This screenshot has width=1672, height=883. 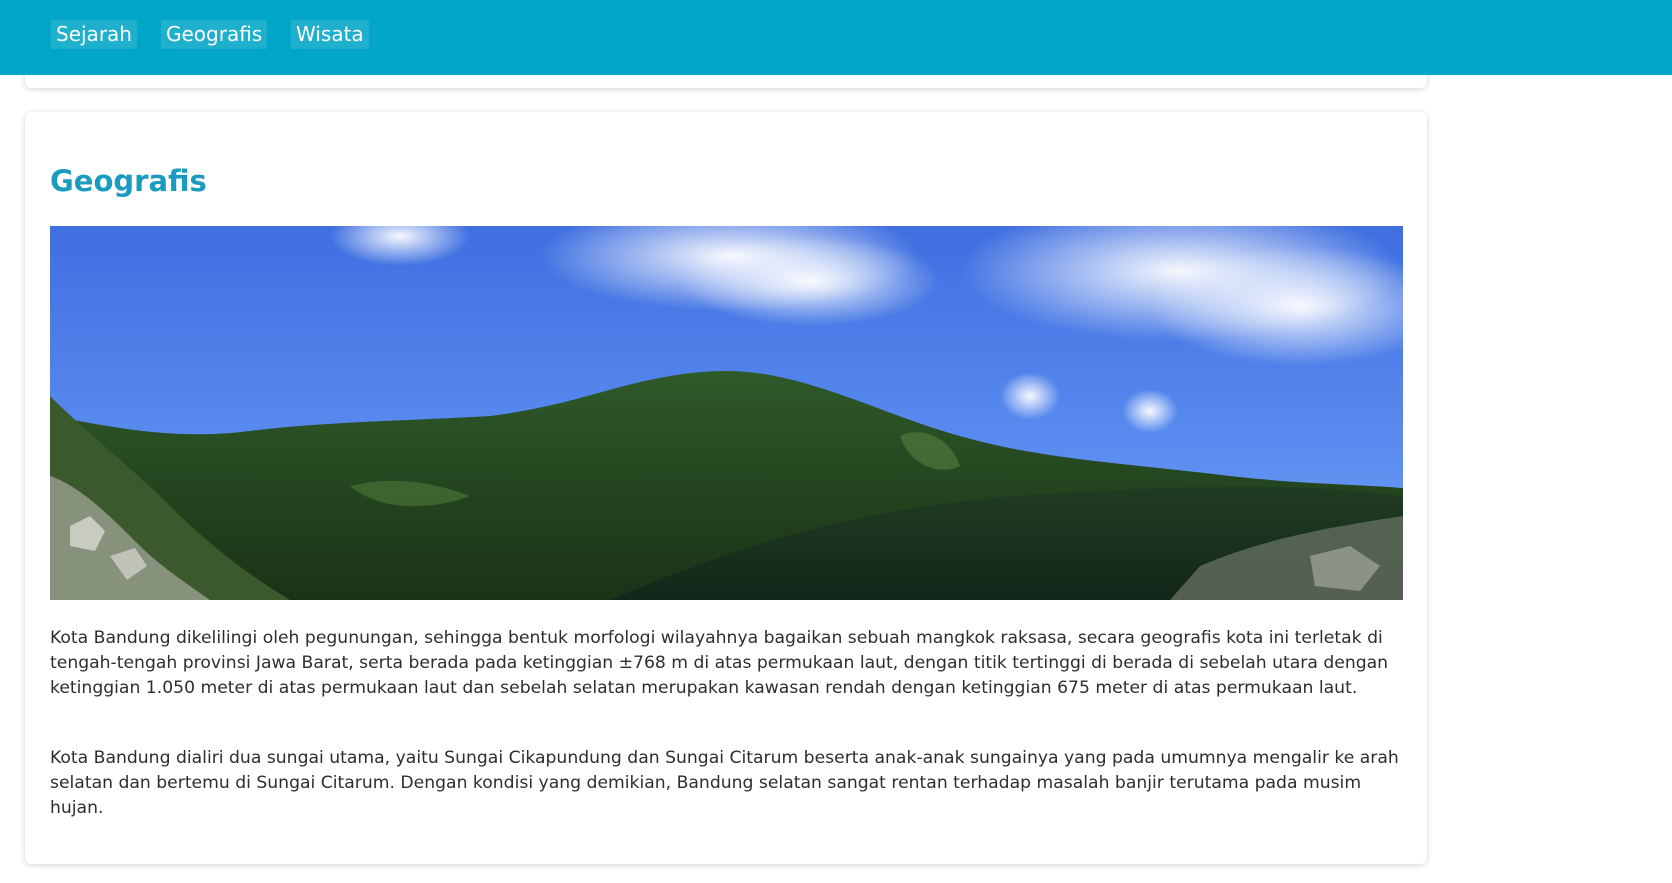 What do you see at coordinates (214, 34) in the screenshot?
I see `nav-link-geografis: Geografis` at bounding box center [214, 34].